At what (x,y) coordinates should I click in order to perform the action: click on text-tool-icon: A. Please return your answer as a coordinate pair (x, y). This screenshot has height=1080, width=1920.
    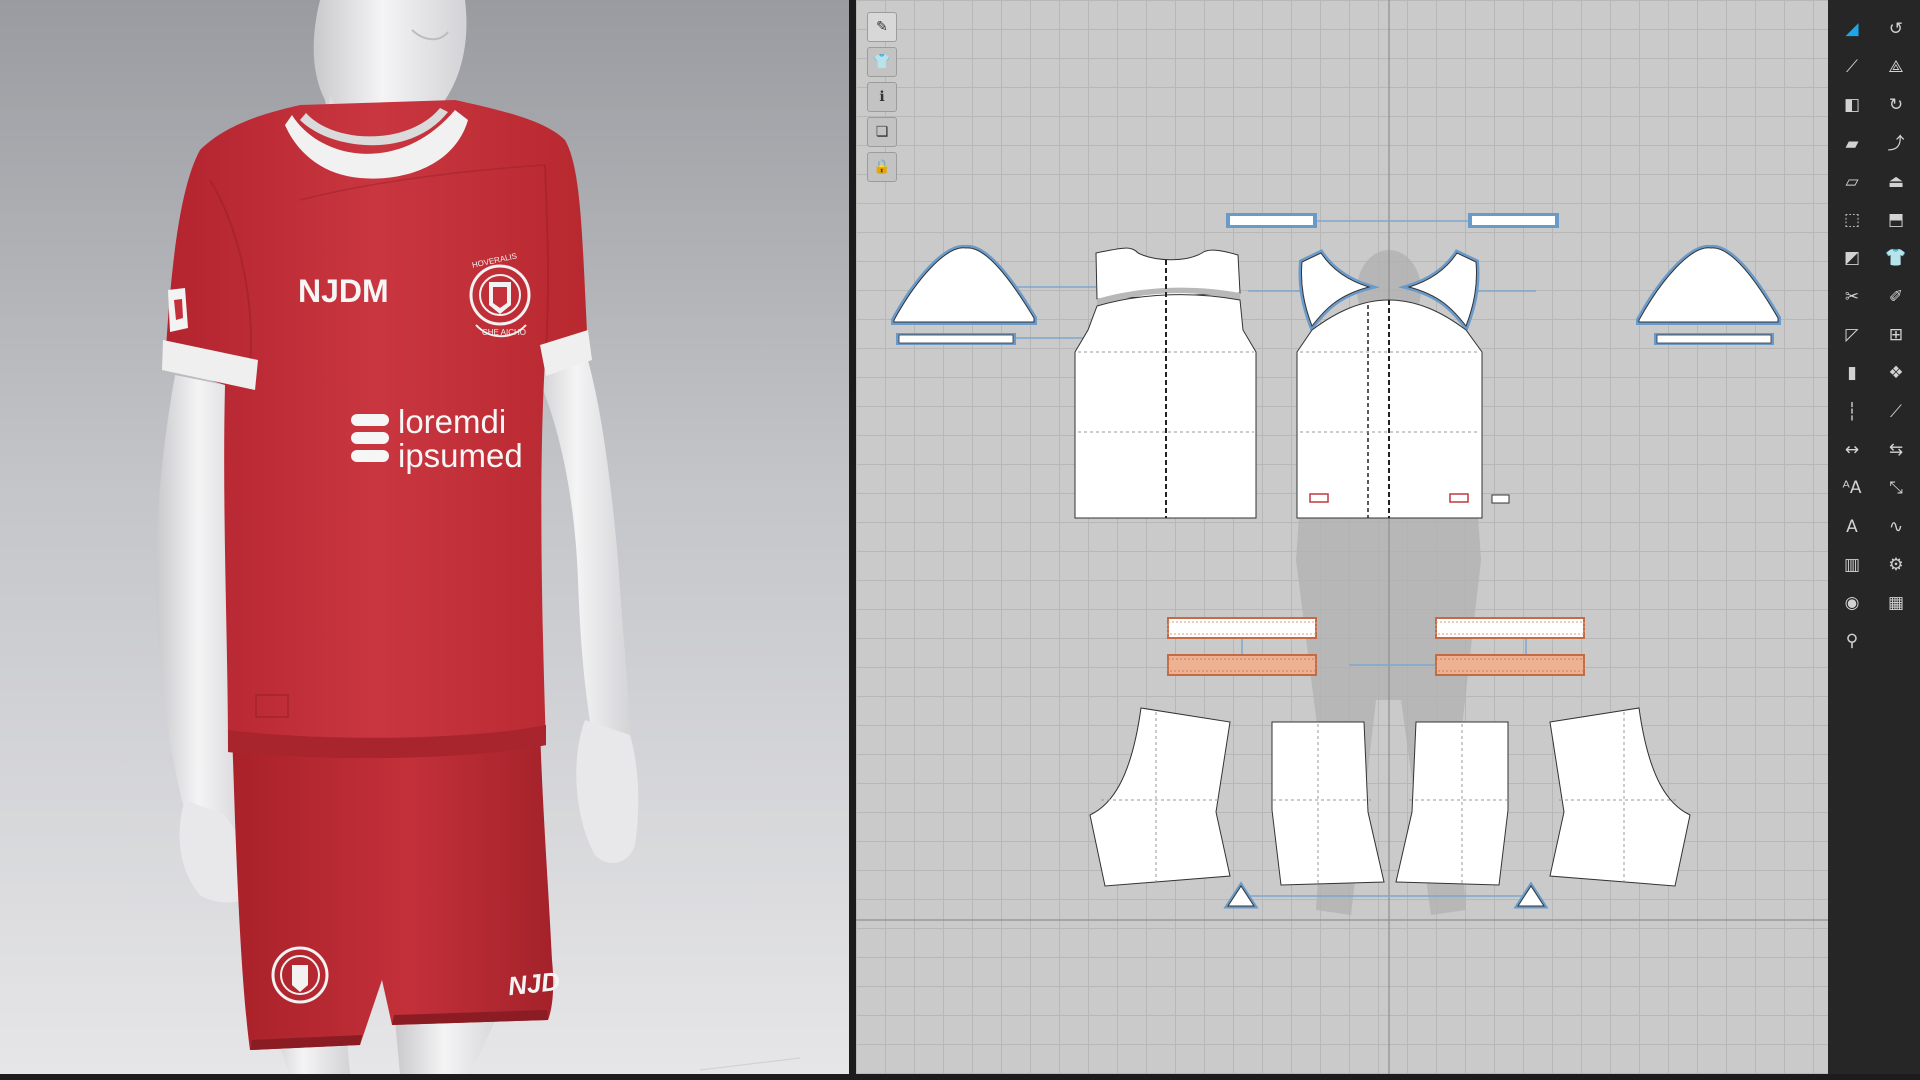
    Looking at the image, I should click on (1852, 526).